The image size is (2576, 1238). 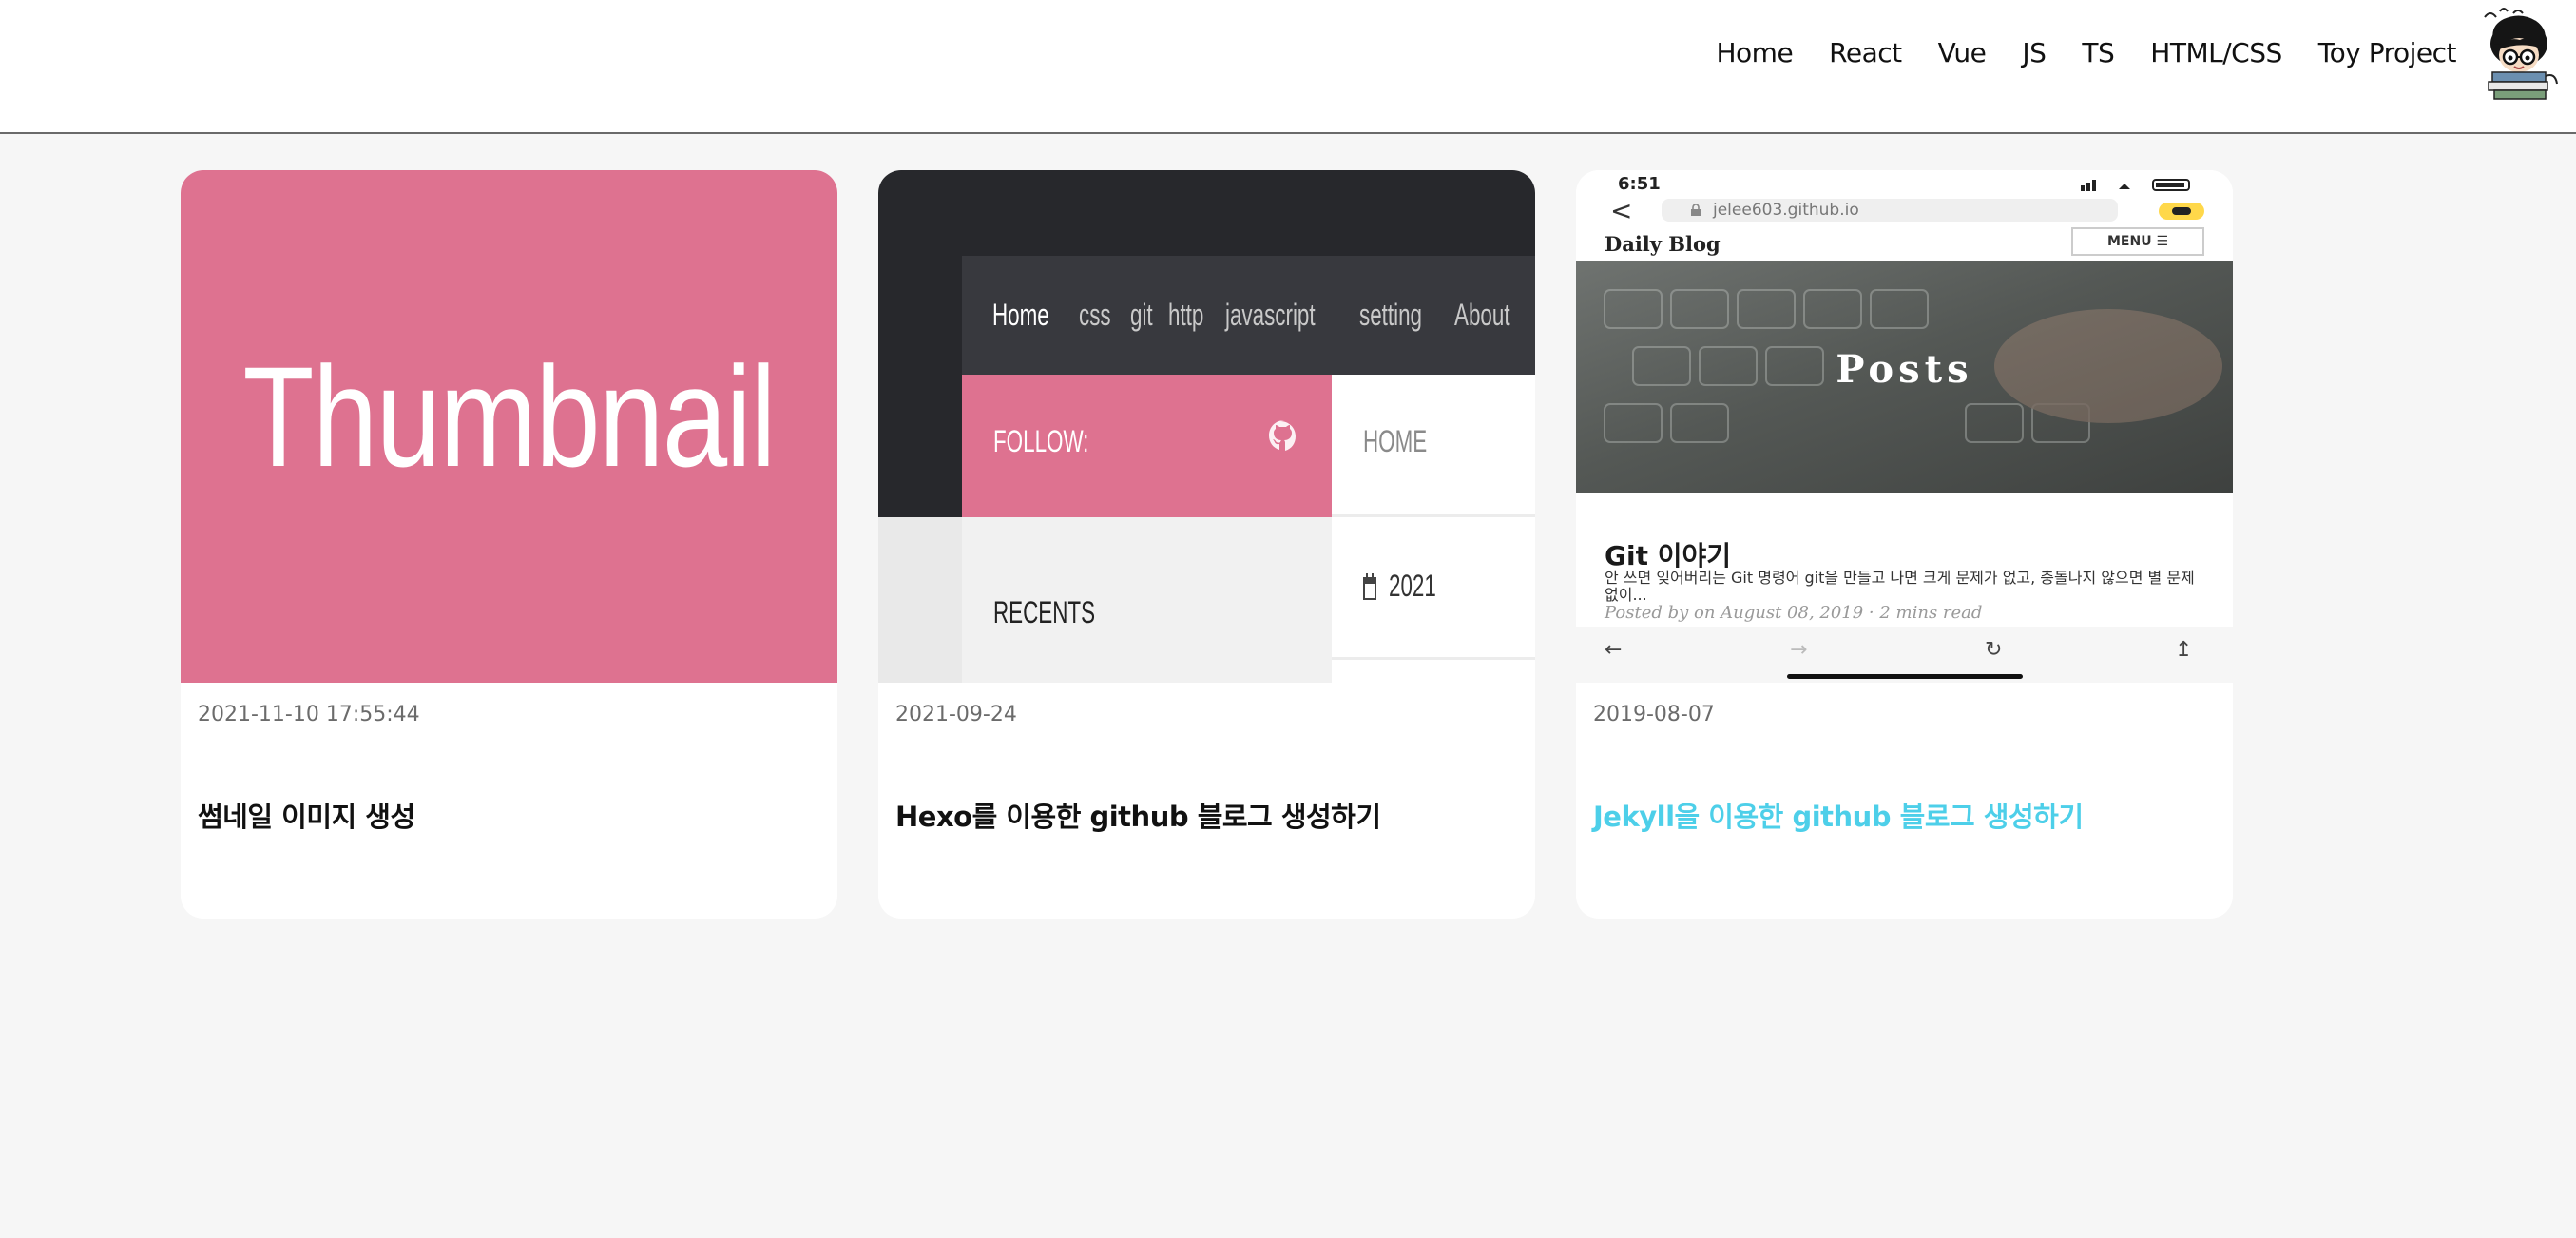 What do you see at coordinates (1282, 435) in the screenshot?
I see `github-icon` at bounding box center [1282, 435].